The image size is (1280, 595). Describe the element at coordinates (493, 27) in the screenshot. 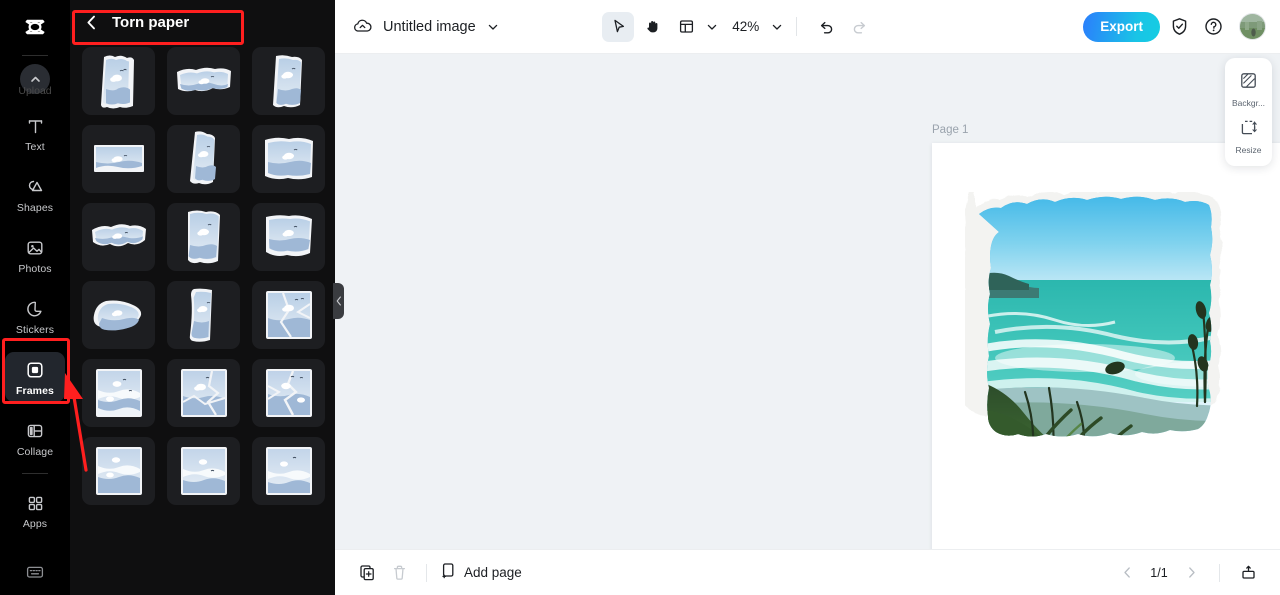

I see `chevron-down-icon` at that location.